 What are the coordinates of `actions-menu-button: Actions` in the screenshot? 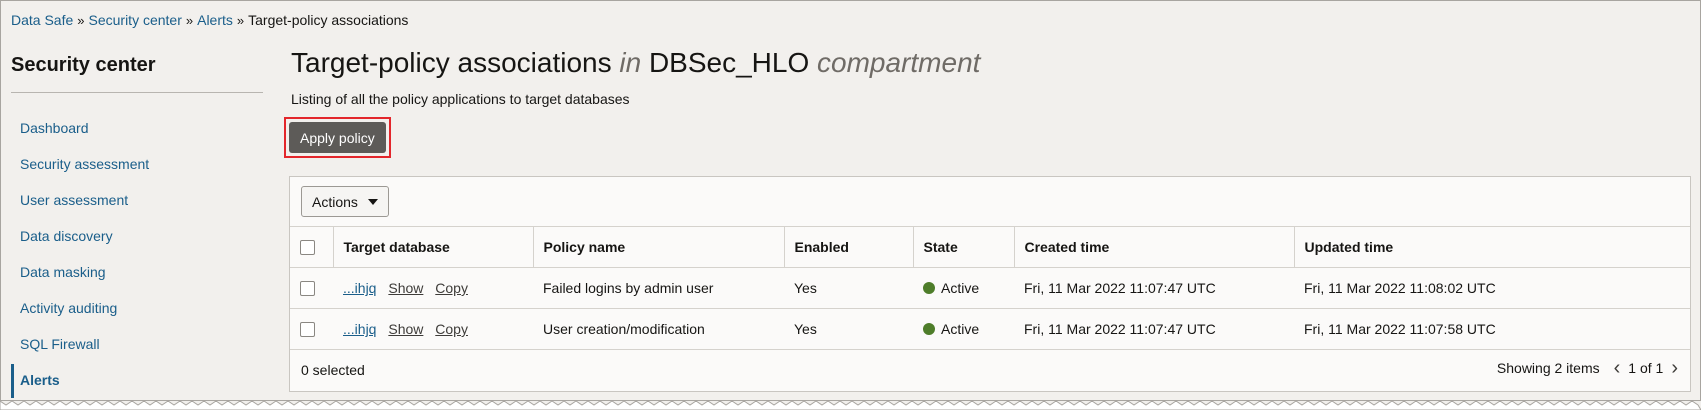 It's located at (345, 201).